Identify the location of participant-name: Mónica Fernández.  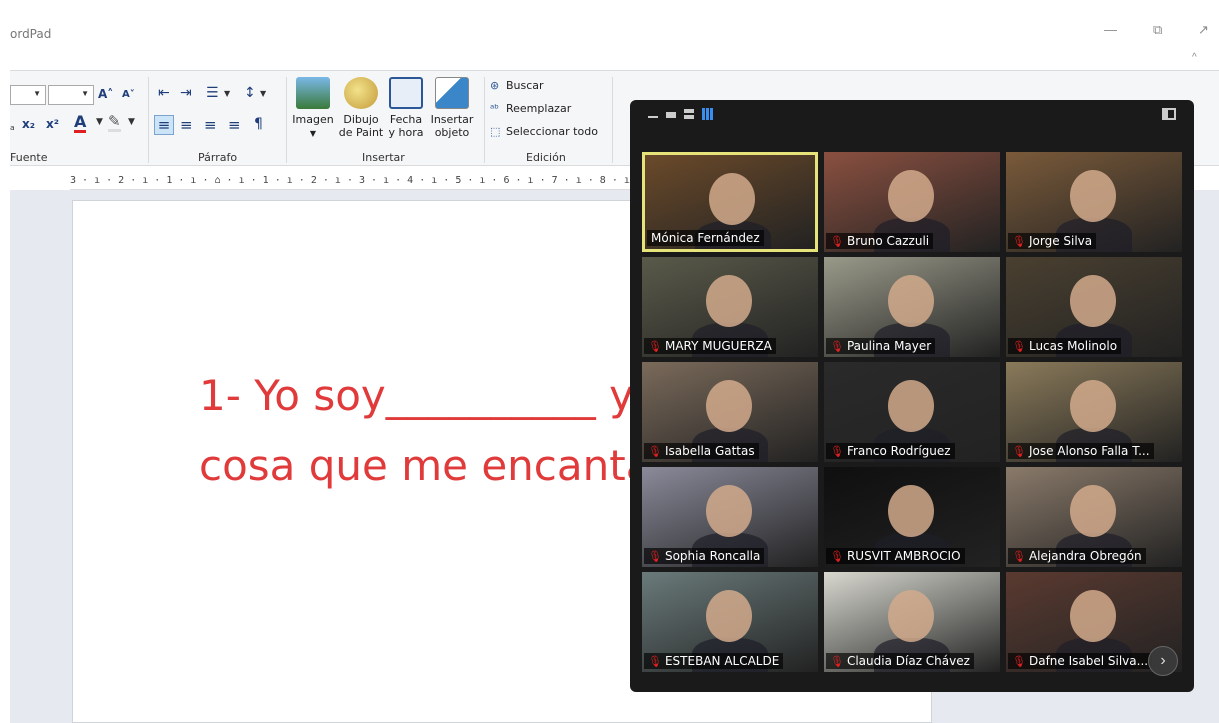
(705, 238).